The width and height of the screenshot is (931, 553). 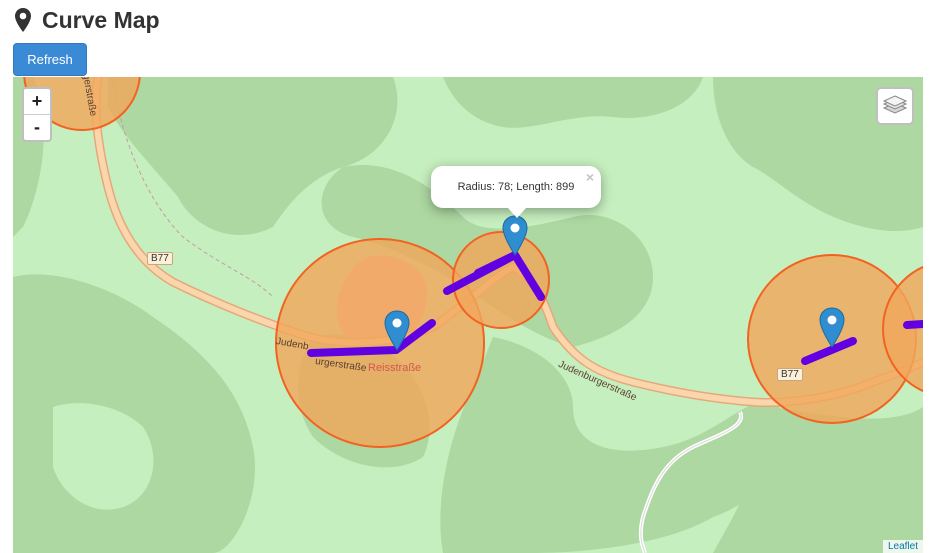 I want to click on popup-close-button: ×, so click(x=590, y=177).